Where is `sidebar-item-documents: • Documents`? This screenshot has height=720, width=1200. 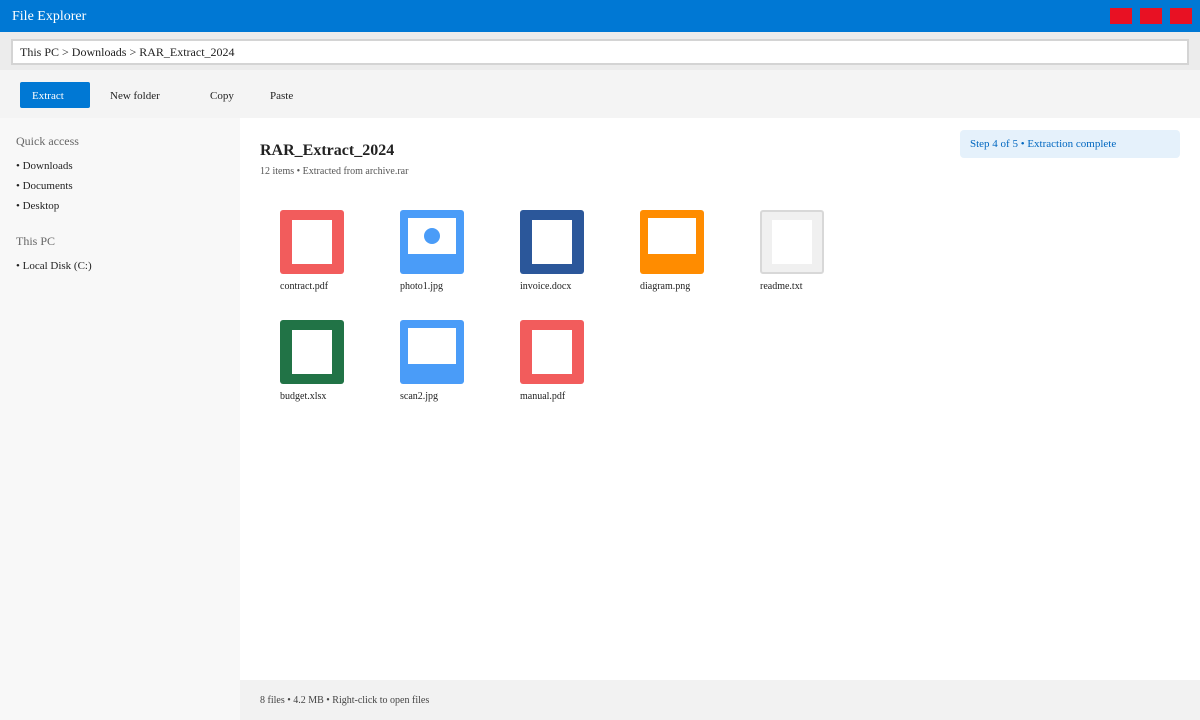
sidebar-item-documents: • Documents is located at coordinates (44, 186).